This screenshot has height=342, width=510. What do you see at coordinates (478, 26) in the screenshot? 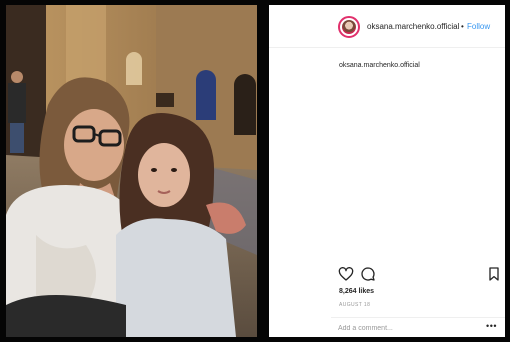
I see `follow-button: Follow` at bounding box center [478, 26].